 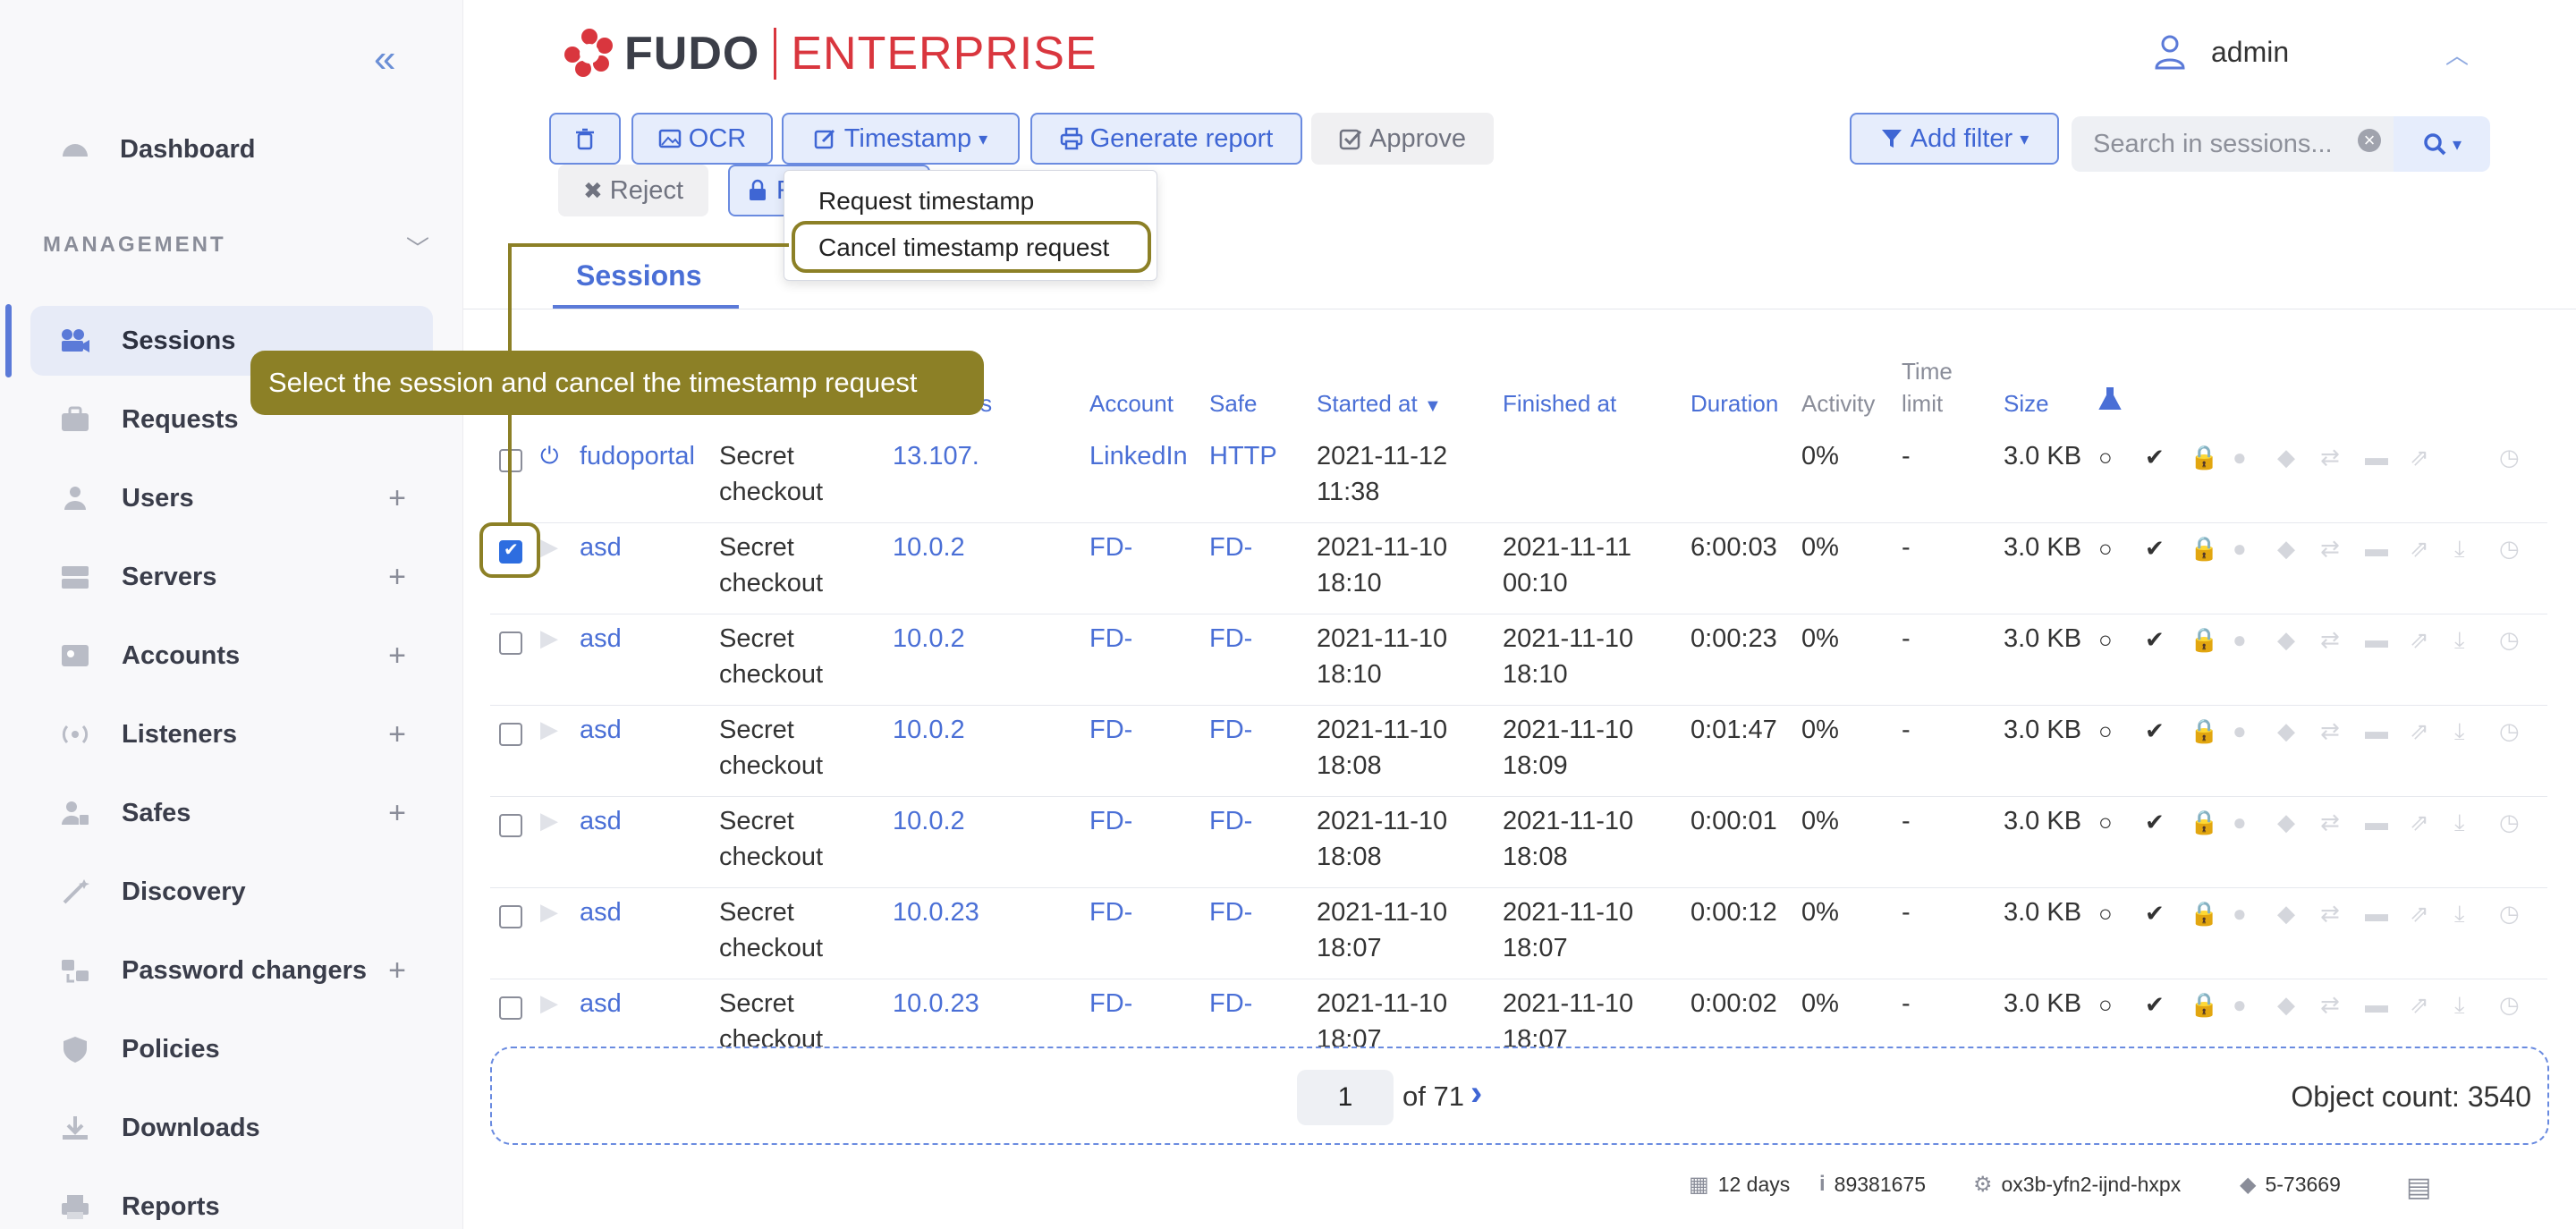 What do you see at coordinates (2418, 1187) in the screenshot?
I see `footer-docs: ▤` at bounding box center [2418, 1187].